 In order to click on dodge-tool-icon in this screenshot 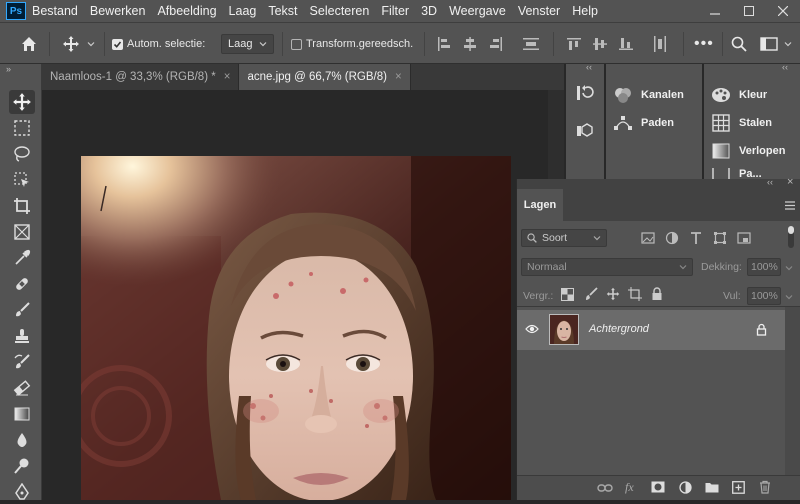, I will do `click(22, 466)`.